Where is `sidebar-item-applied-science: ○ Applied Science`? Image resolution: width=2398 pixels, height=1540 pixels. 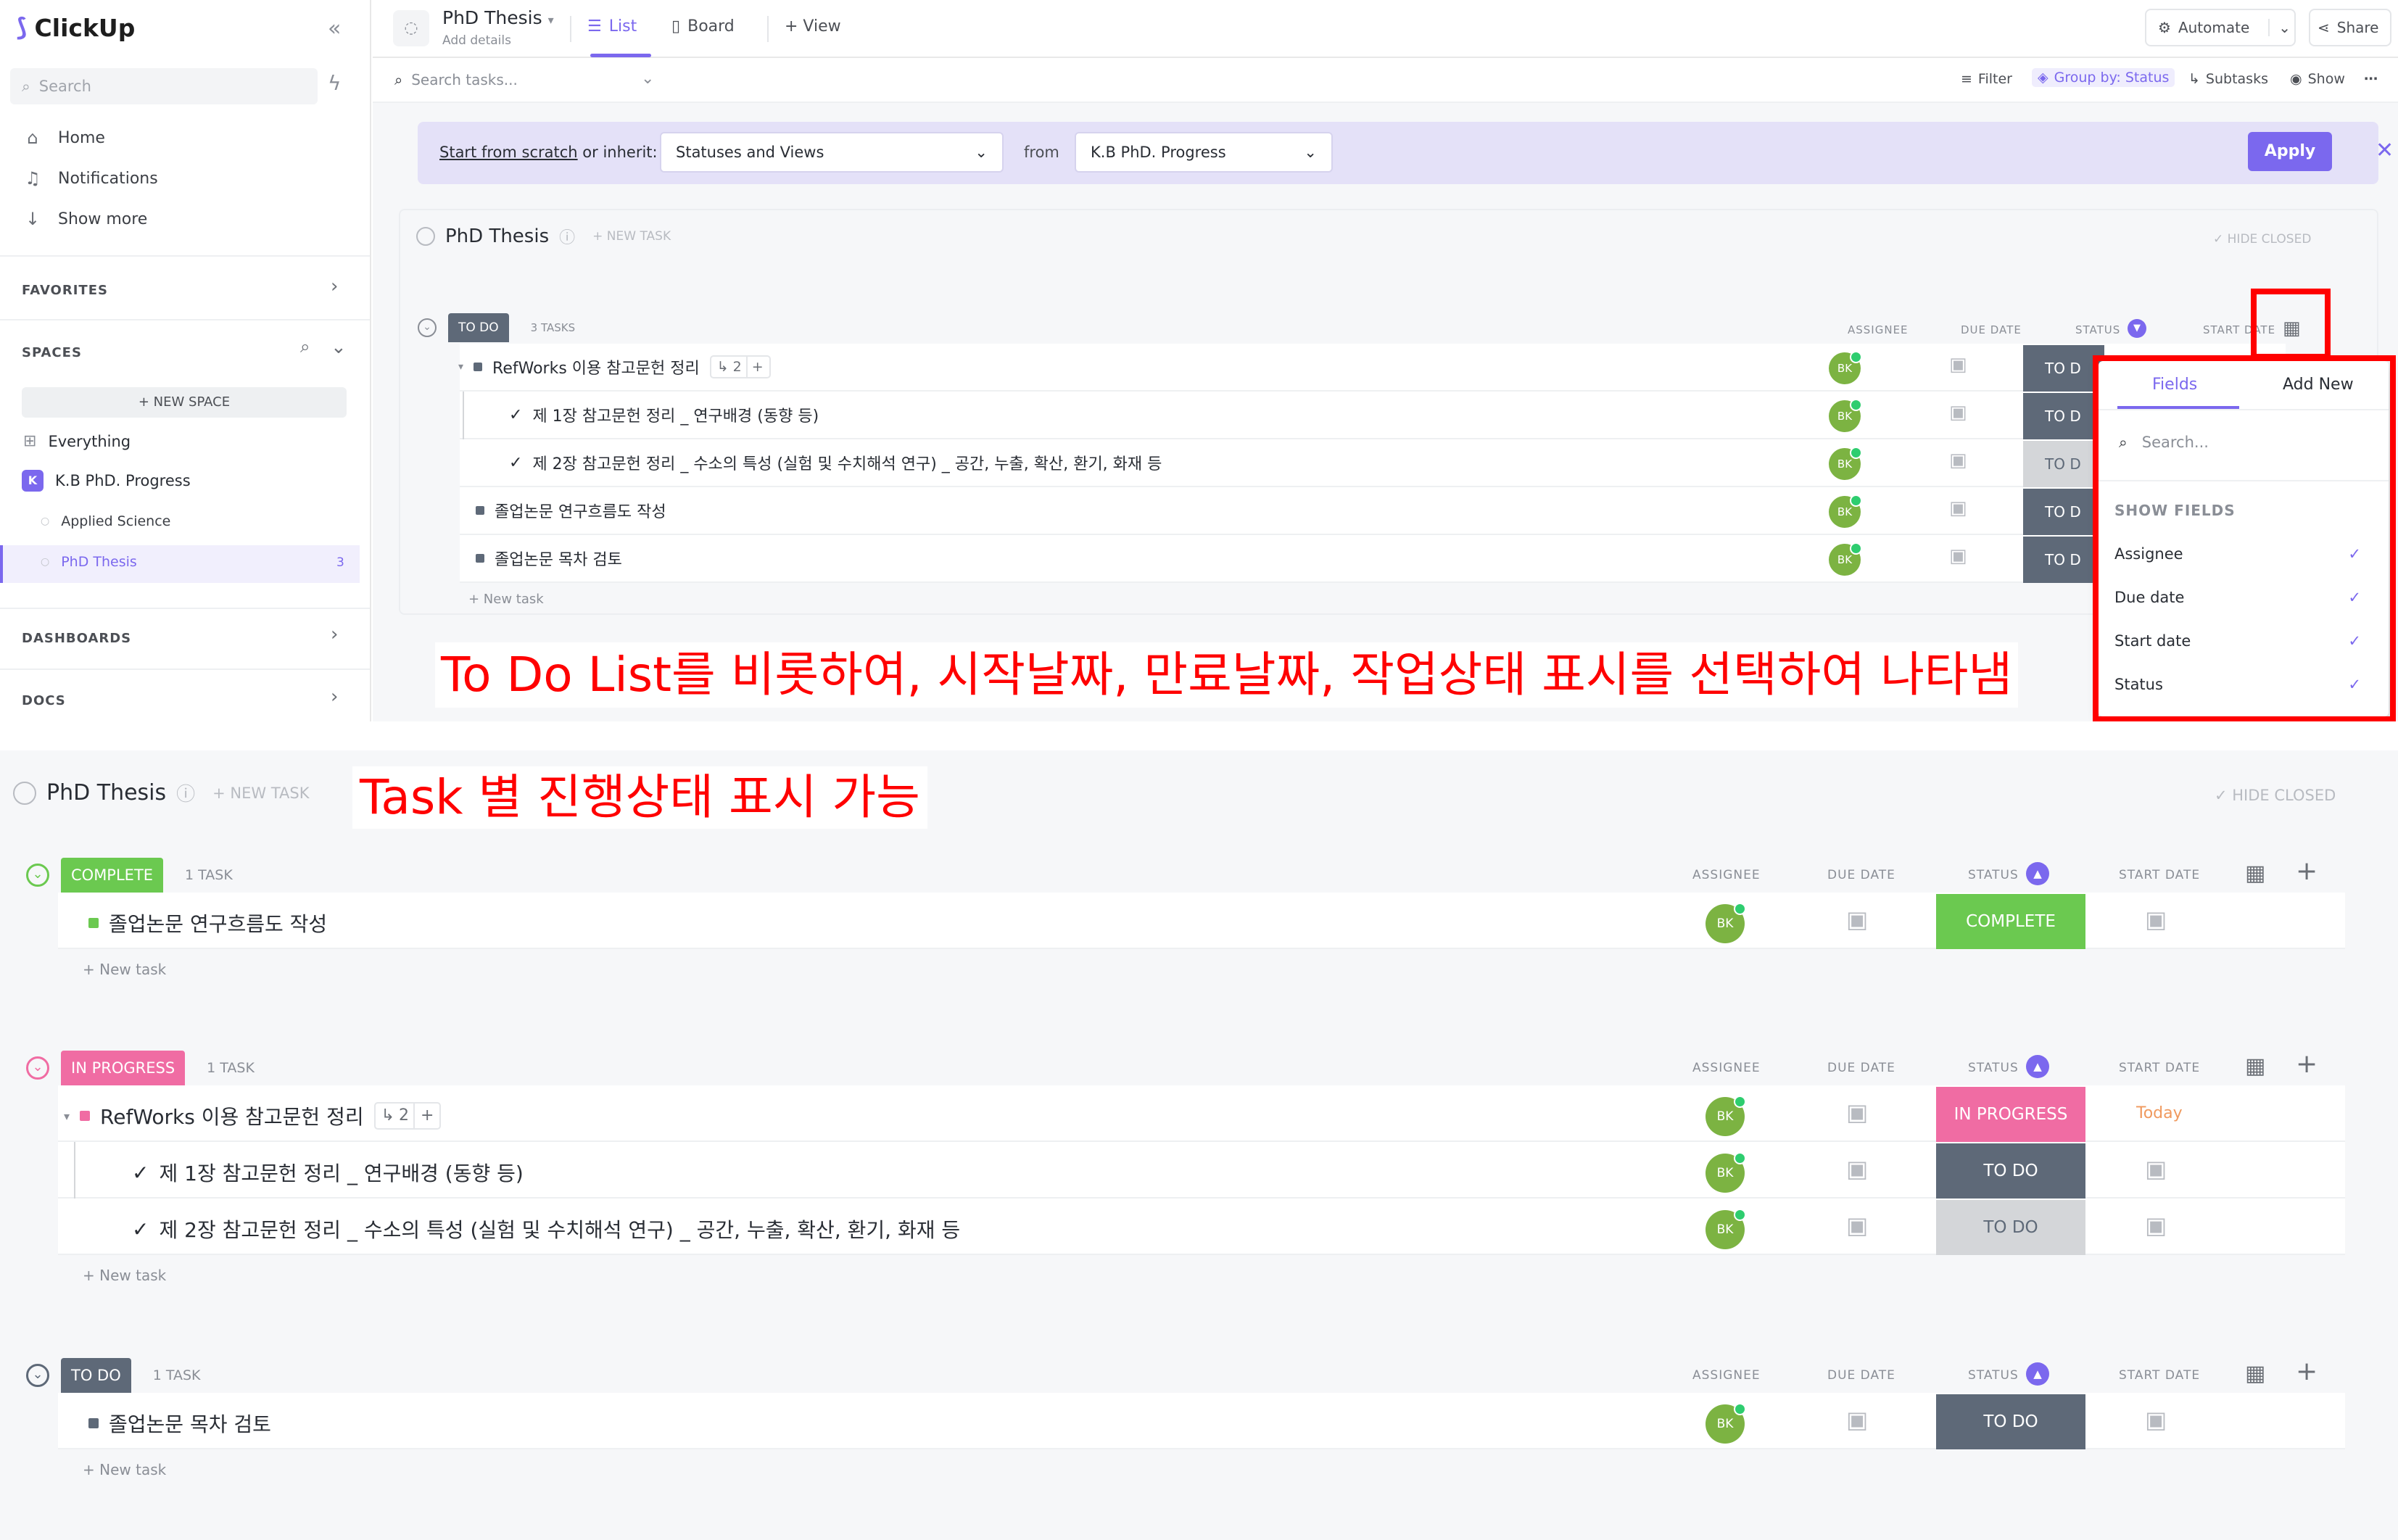
sidebar-item-applied-science: ○ Applied Science is located at coordinates (106, 521).